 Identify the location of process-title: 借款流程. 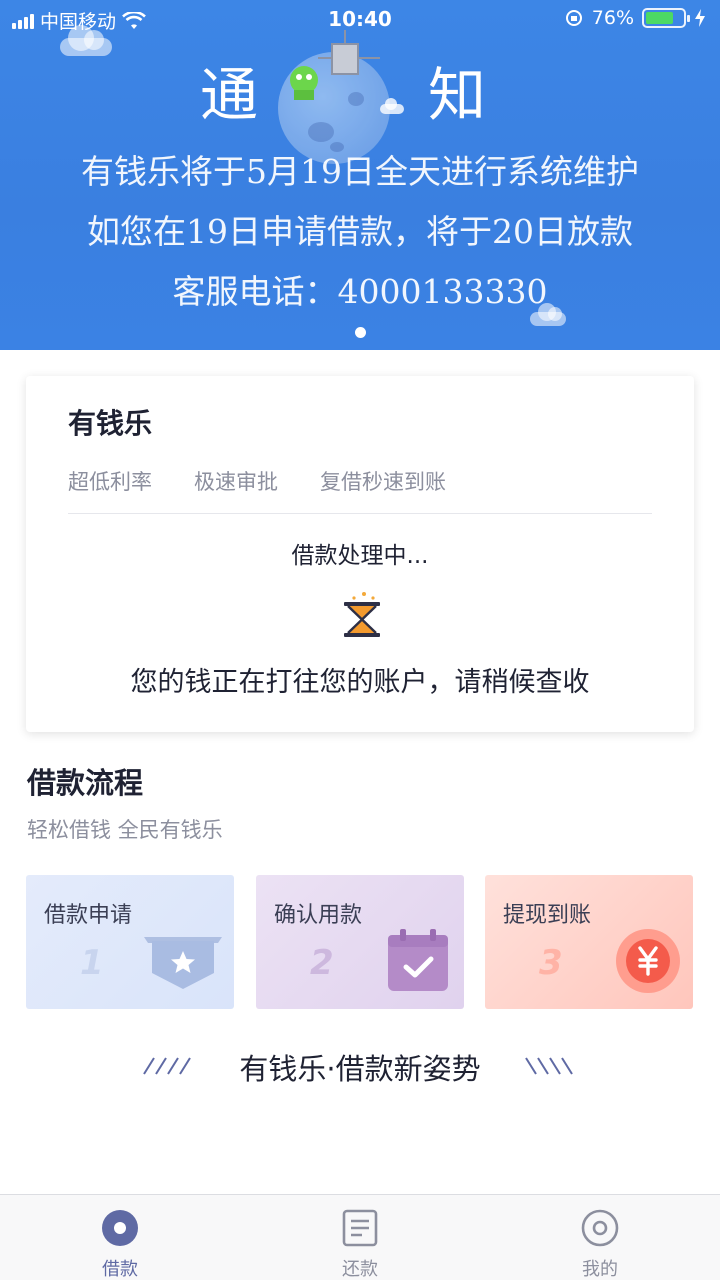
(85, 783).